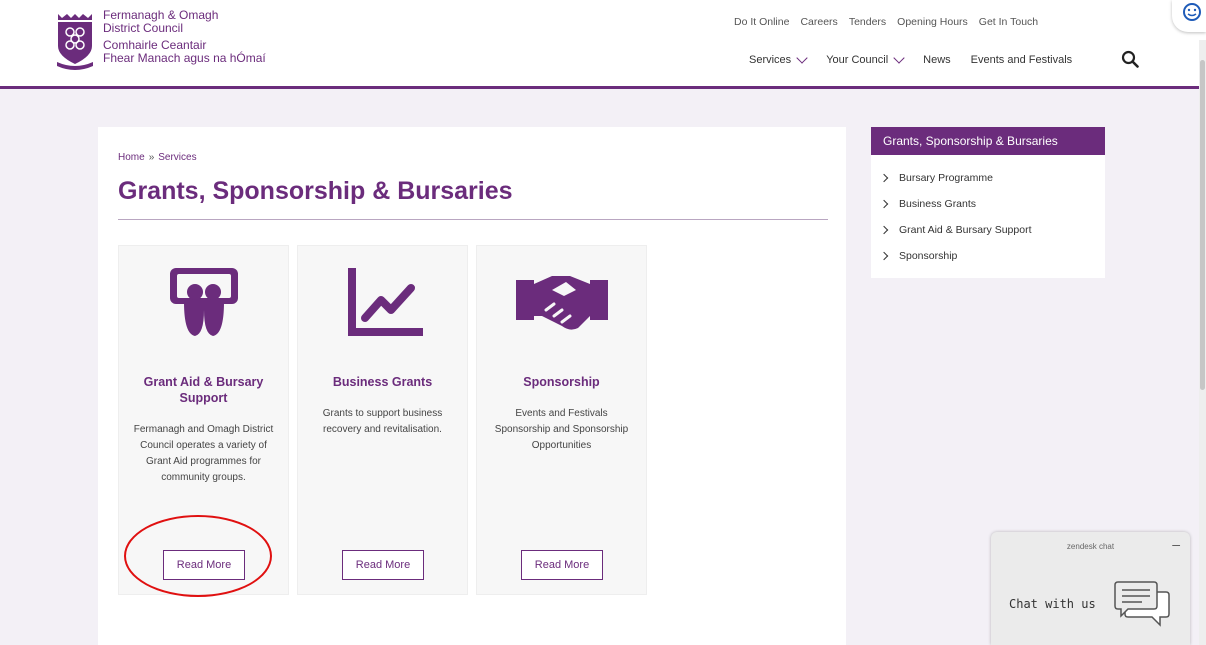  Describe the element at coordinates (992, 256) in the screenshot. I see `sidebar-item-sponsorship: Sponsorship` at that location.